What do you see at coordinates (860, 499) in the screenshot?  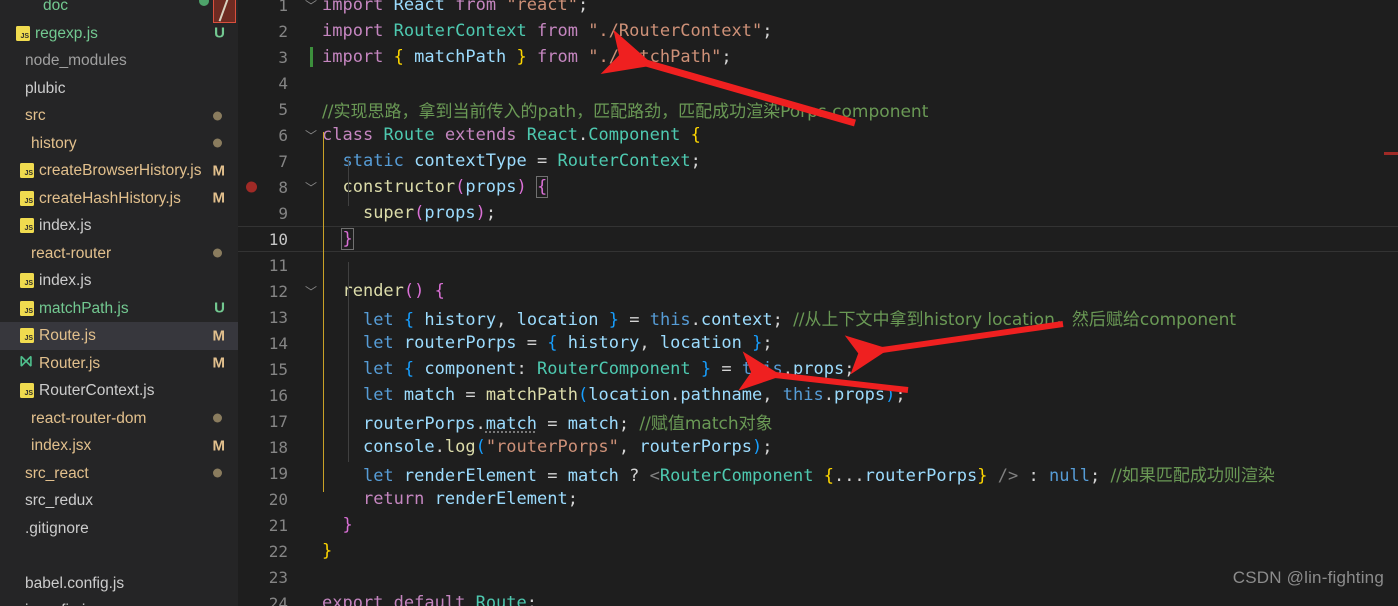 I see `line-content: return renderElement;` at bounding box center [860, 499].